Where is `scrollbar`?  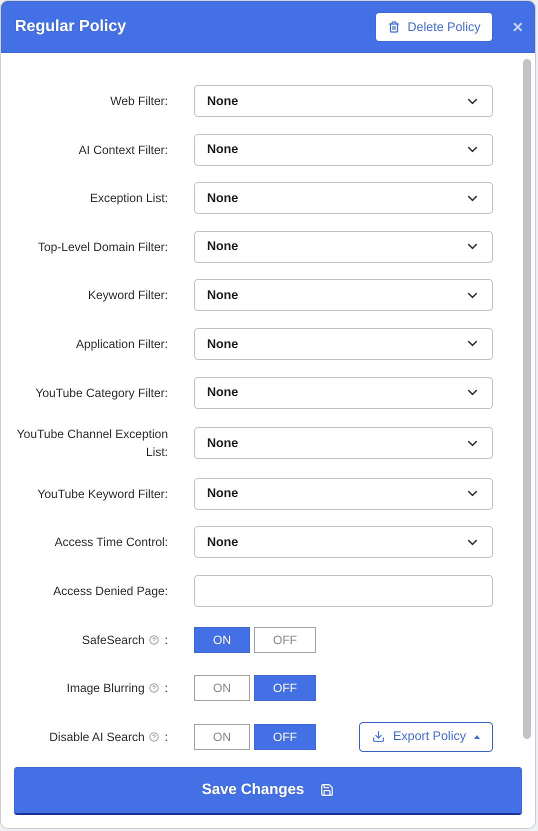
scrollbar is located at coordinates (527, 399).